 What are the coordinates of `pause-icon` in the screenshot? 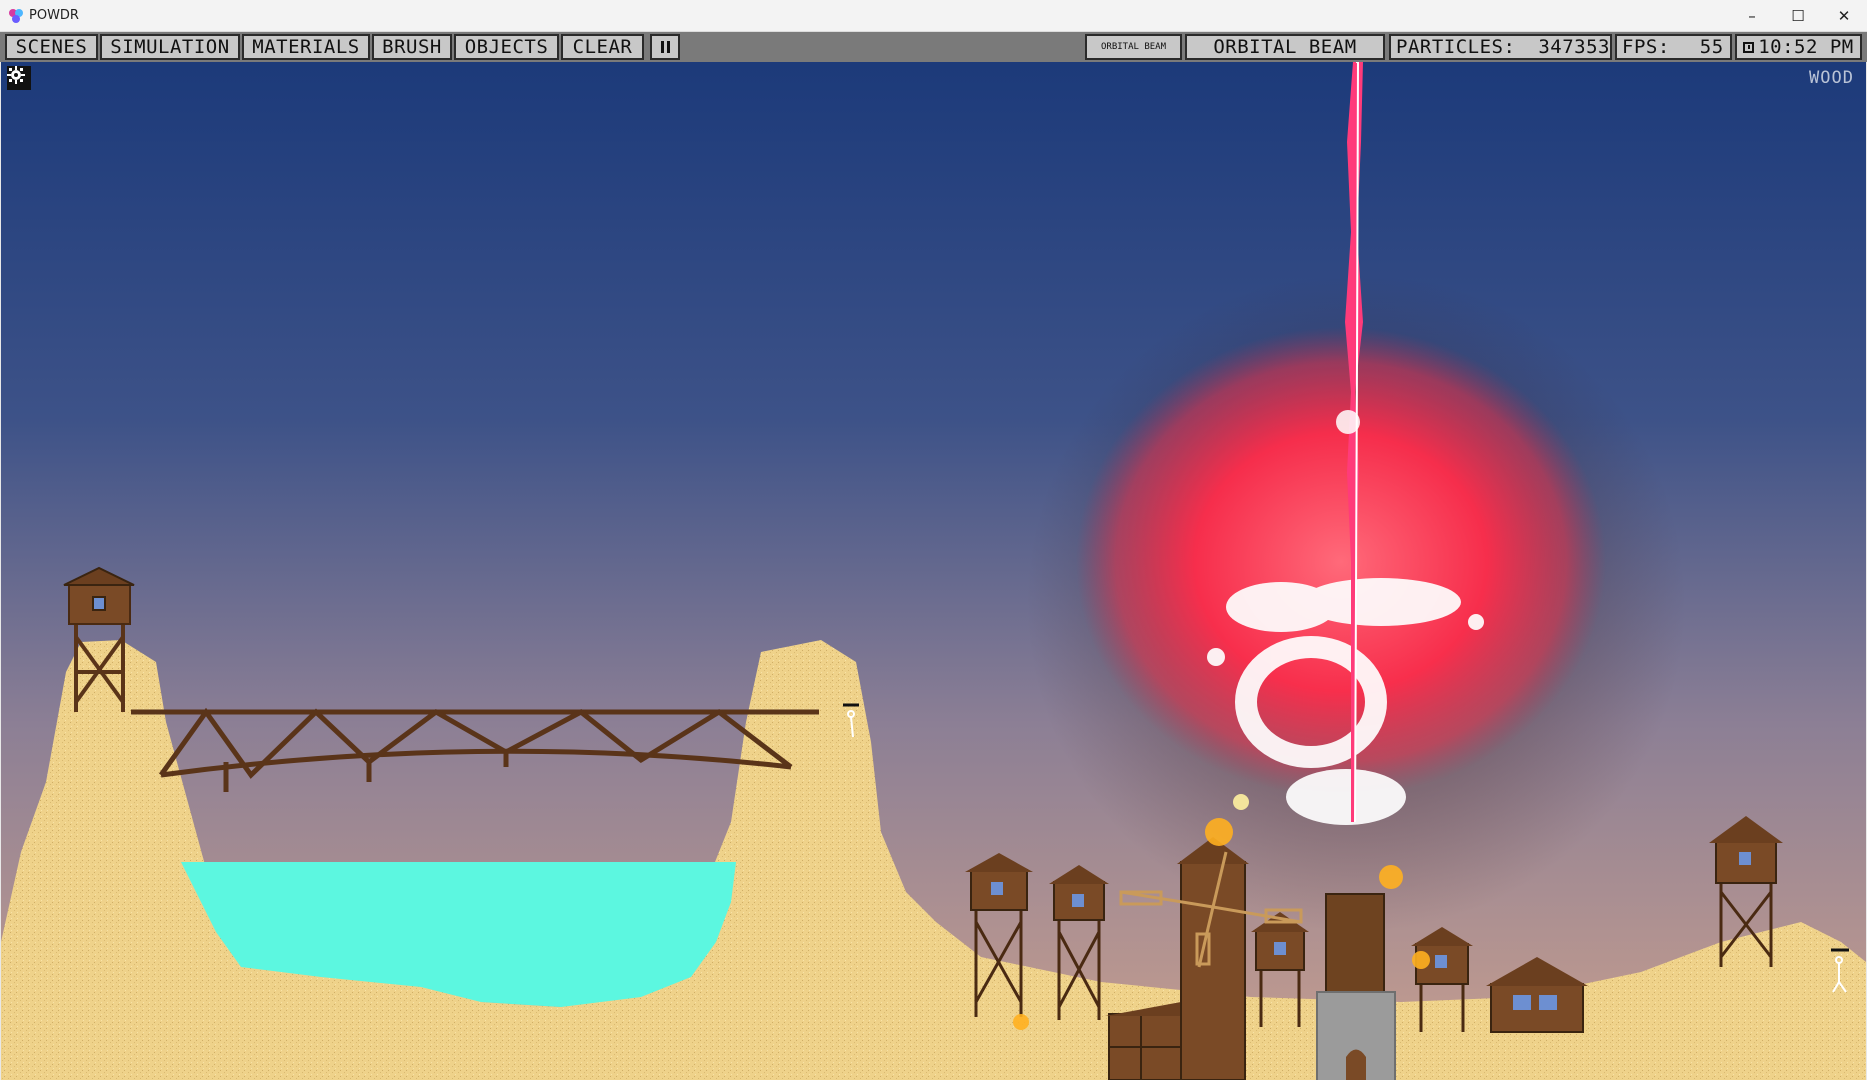 It's located at (665, 47).